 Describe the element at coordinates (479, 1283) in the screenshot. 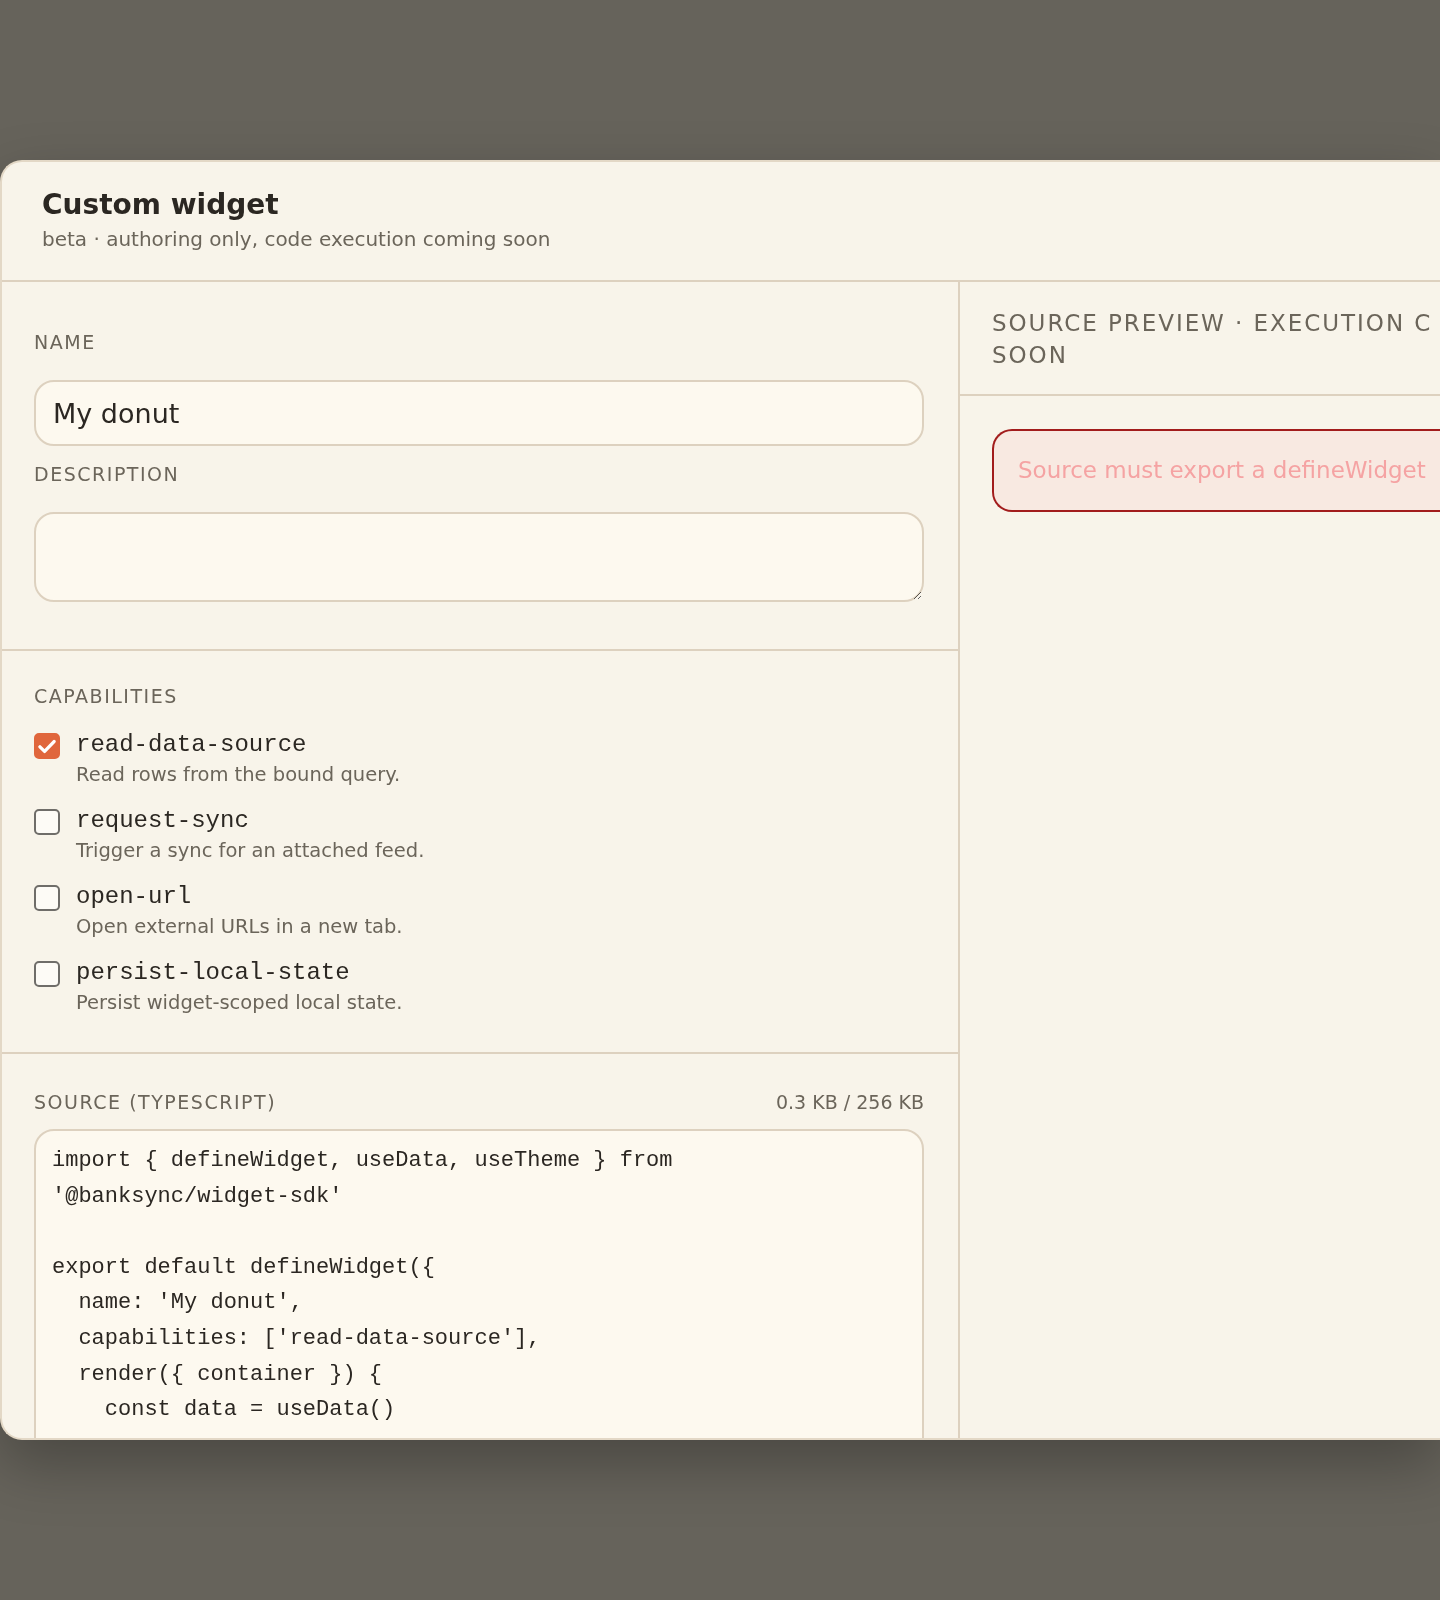

I see `code-editor: import { defineWidget, useData, useTheme } from '@banksync/widget-sdk' export default defineWidget({ name: 'My donut', capabilities: ['read-data-source'], render({ container }) { const data = useData()` at that location.